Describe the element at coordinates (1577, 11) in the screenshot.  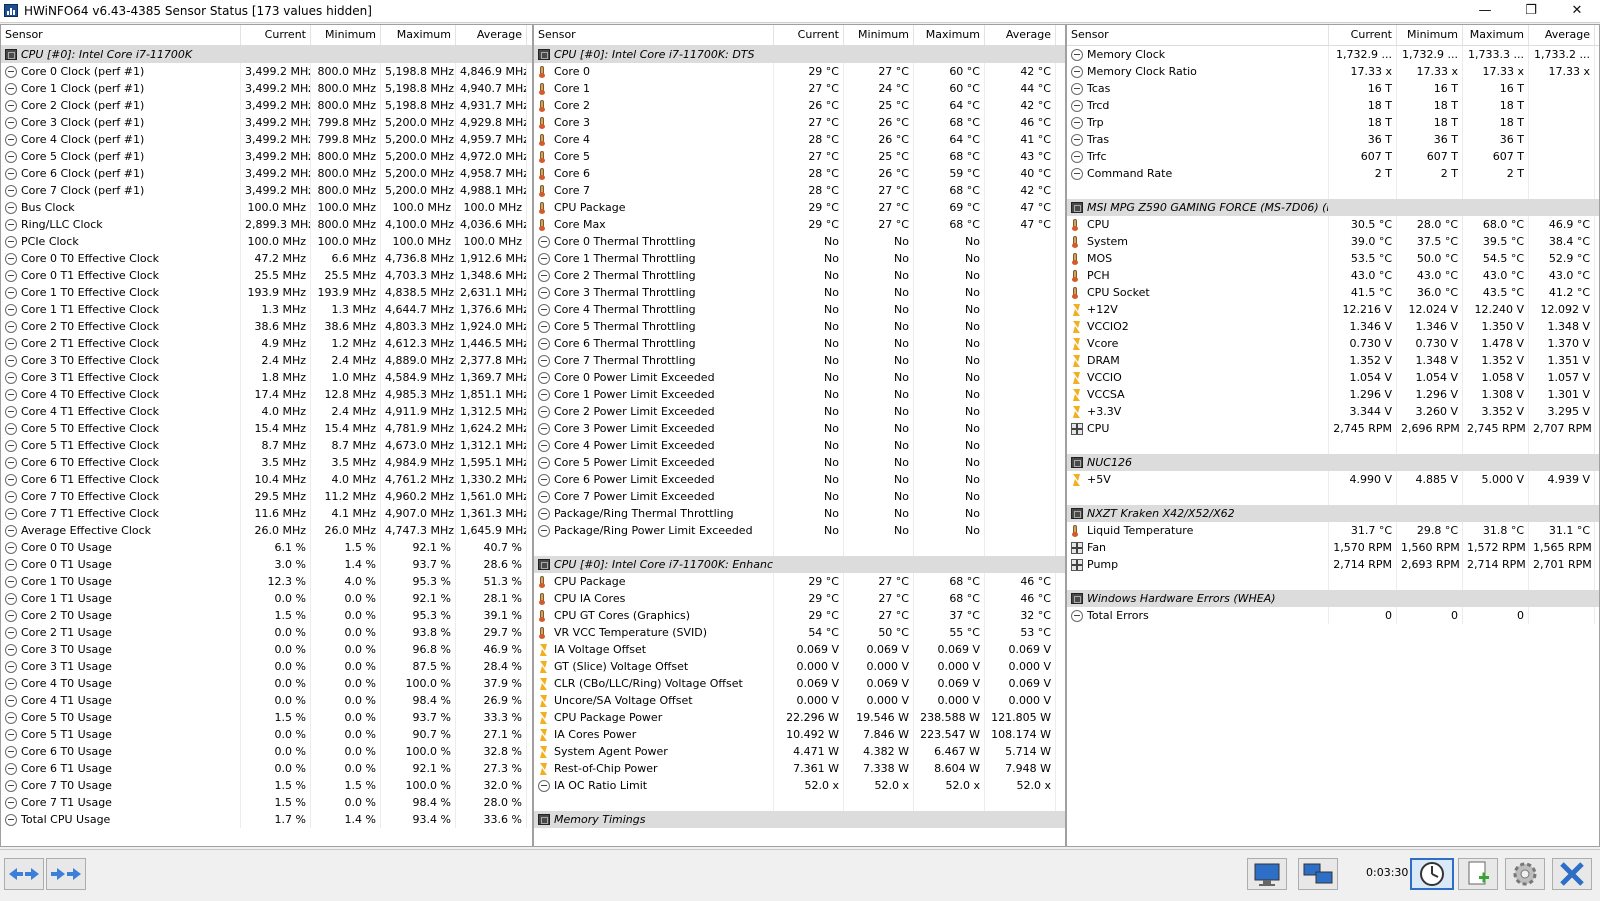
I see `close-button: ✕` at that location.